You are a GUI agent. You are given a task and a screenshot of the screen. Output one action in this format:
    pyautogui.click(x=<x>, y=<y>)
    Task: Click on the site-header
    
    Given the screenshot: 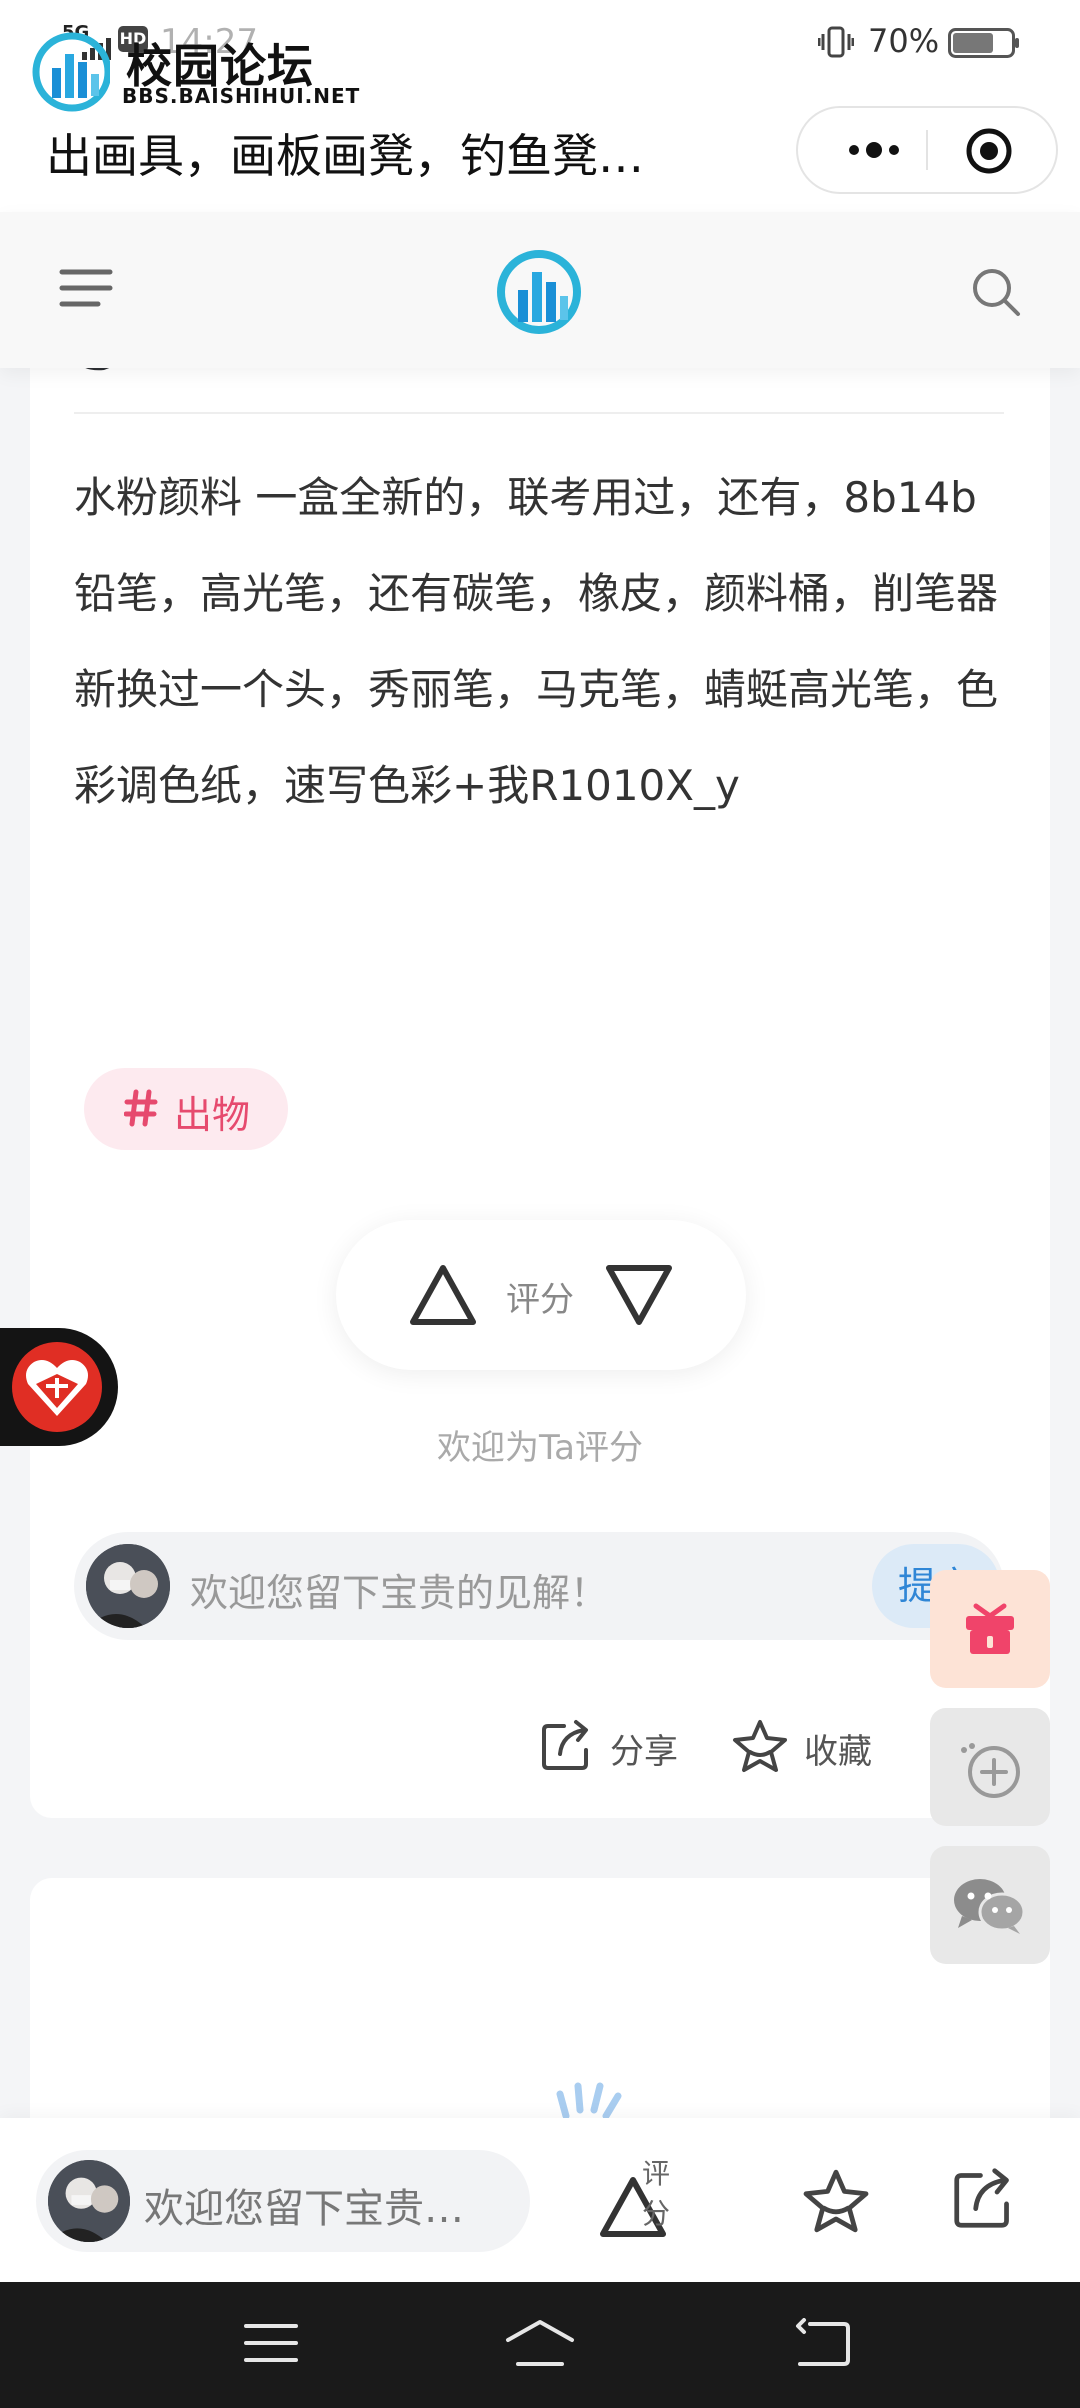 What is the action you would take?
    pyautogui.click(x=540, y=290)
    